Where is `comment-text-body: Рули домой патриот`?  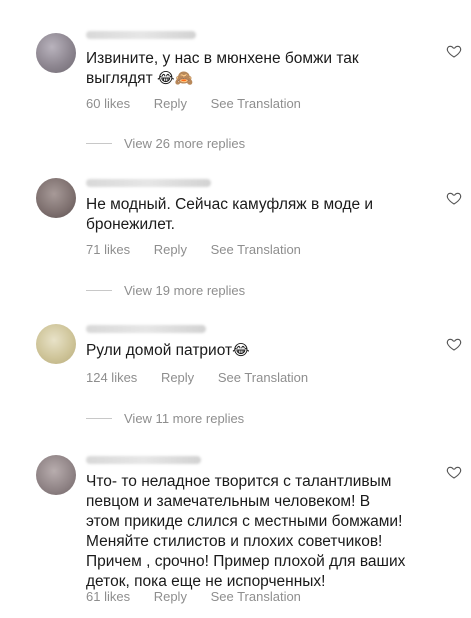
comment-text-body: Рули домой патриот is located at coordinates (159, 350).